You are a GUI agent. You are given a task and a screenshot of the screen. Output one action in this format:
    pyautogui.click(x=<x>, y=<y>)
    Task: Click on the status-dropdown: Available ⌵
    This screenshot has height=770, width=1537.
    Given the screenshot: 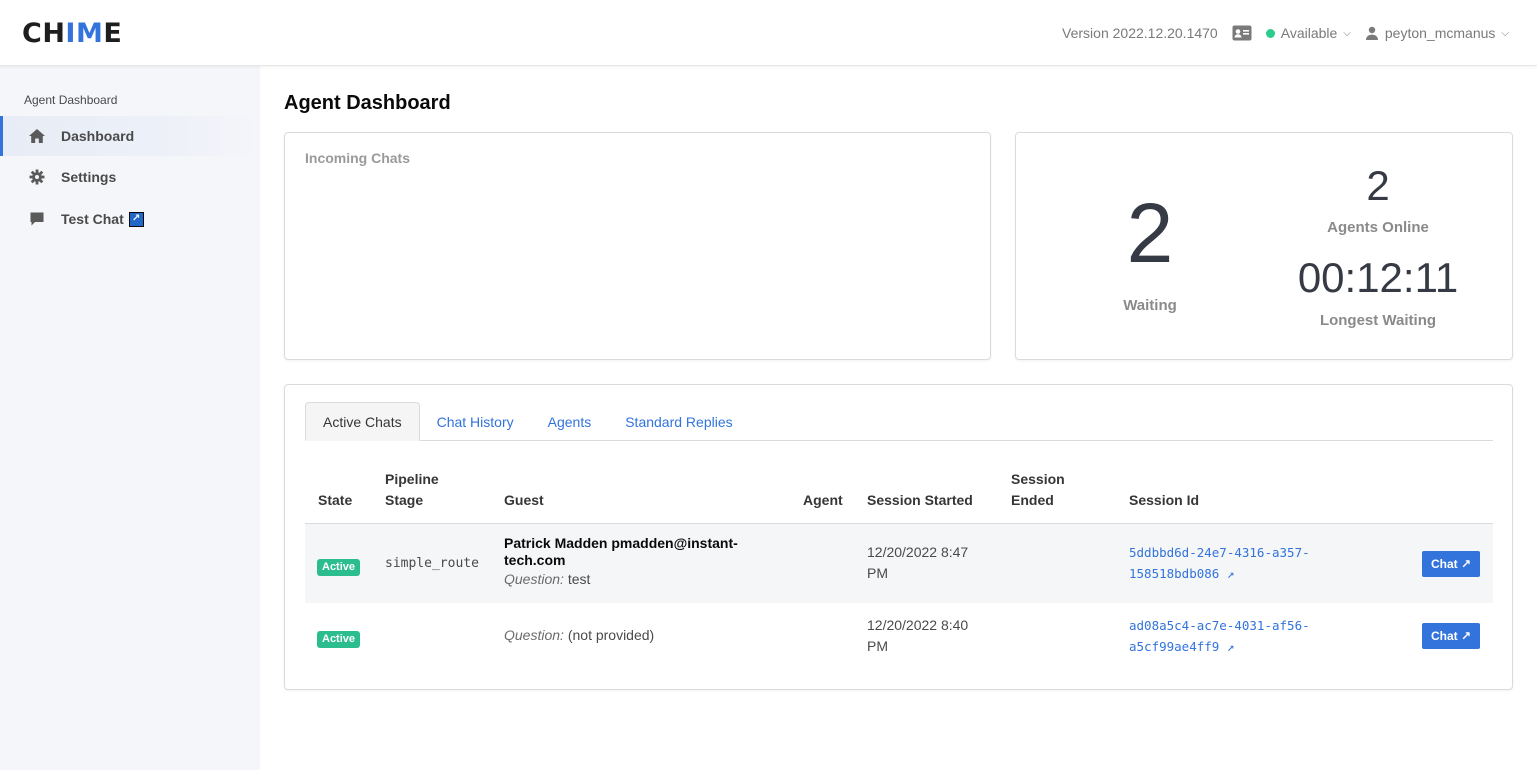 What is the action you would take?
    pyautogui.click(x=1308, y=33)
    